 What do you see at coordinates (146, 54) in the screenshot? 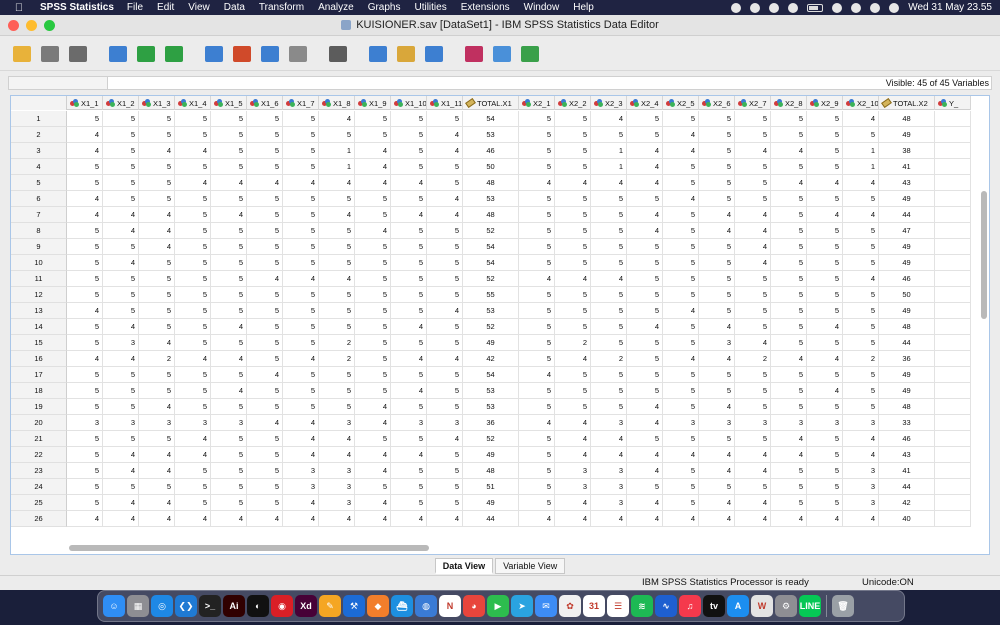
I see `undo-icon` at bounding box center [146, 54].